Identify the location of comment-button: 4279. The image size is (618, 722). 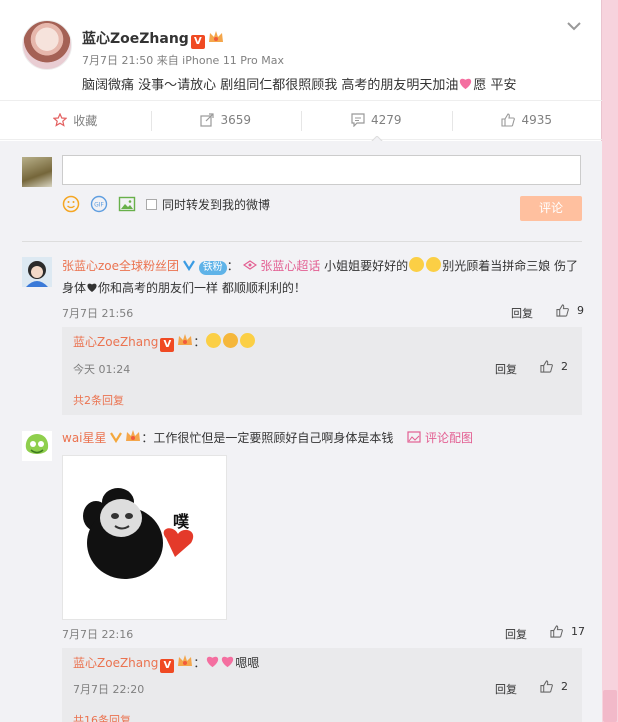
(376, 120).